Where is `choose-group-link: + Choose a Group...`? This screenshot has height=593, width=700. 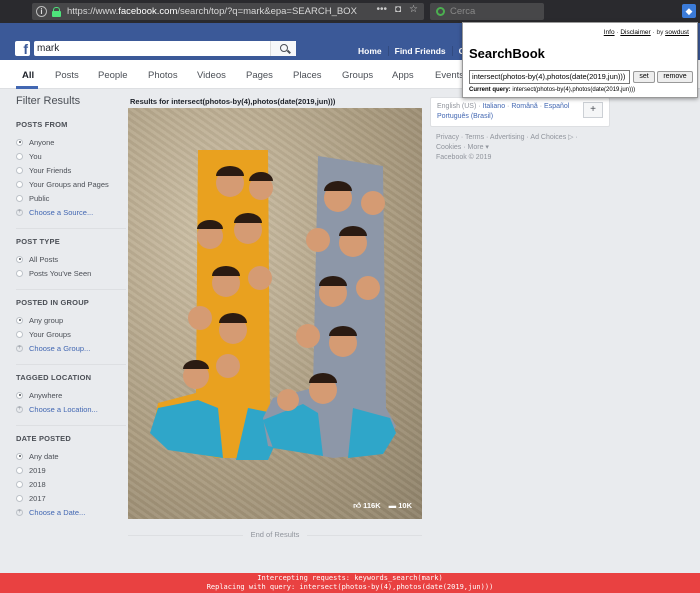 choose-group-link: + Choose a Group... is located at coordinates (71, 348).